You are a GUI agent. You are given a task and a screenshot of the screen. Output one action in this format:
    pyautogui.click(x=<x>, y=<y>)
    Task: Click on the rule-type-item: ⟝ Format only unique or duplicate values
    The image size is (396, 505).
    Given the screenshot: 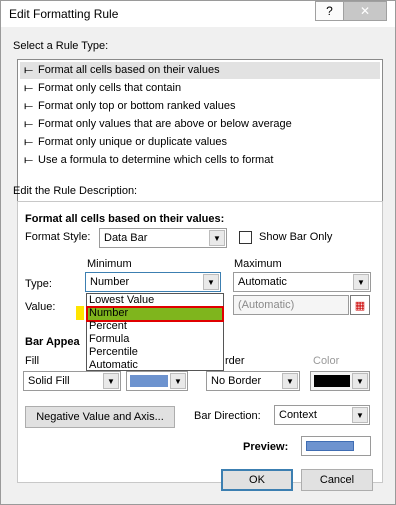 What is the action you would take?
    pyautogui.click(x=200, y=142)
    